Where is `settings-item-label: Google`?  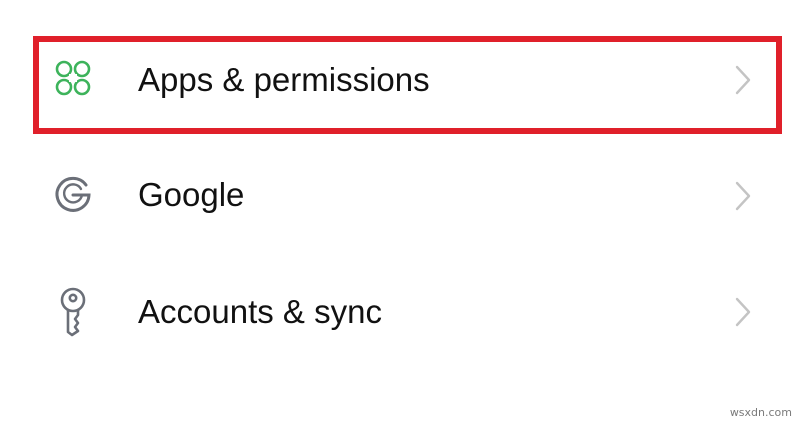
settings-item-label: Google is located at coordinates (191, 194).